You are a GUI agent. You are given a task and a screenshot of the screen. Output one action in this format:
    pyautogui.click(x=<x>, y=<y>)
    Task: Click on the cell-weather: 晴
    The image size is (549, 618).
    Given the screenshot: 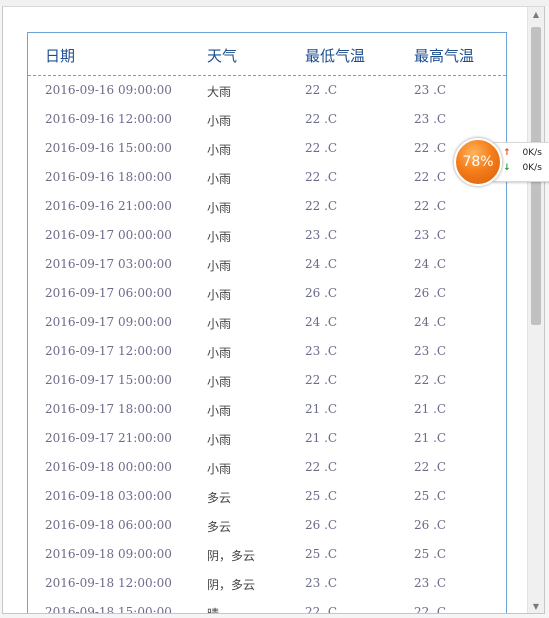 What is the action you would take?
    pyautogui.click(x=213, y=610)
    